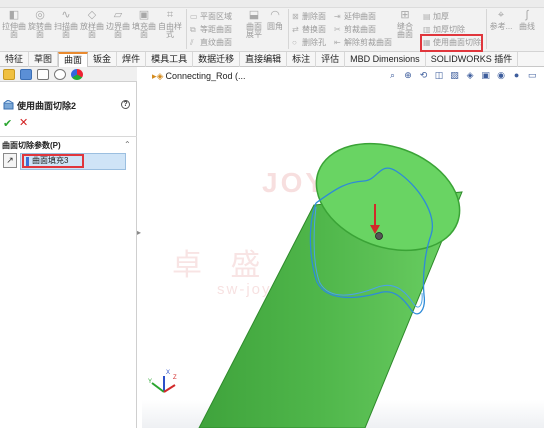  Describe the element at coordinates (23, 122) in the screenshot. I see `cancel-button: ✕` at that location.